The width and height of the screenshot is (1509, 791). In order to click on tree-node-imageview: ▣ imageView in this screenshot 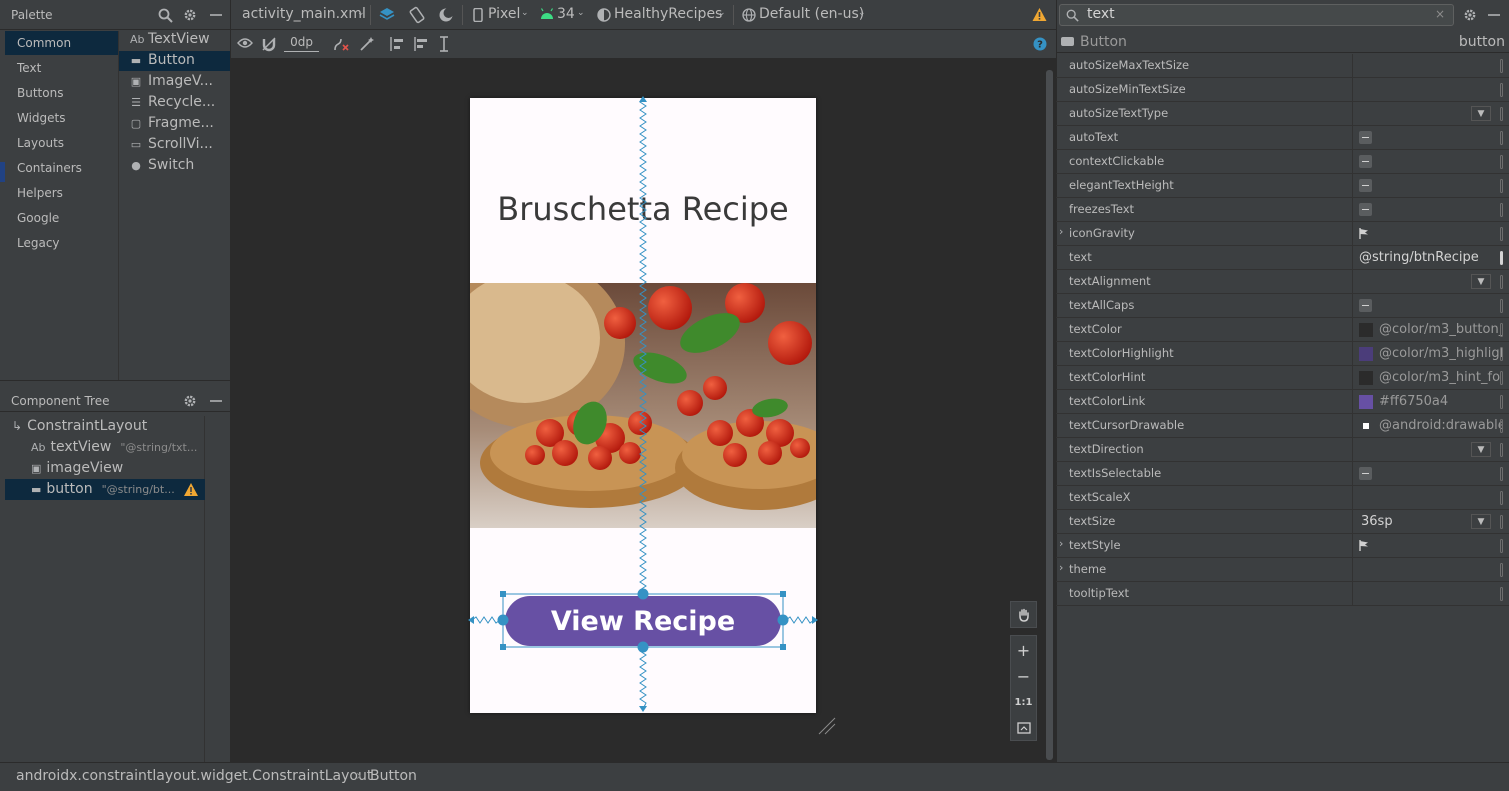, I will do `click(77, 468)`.